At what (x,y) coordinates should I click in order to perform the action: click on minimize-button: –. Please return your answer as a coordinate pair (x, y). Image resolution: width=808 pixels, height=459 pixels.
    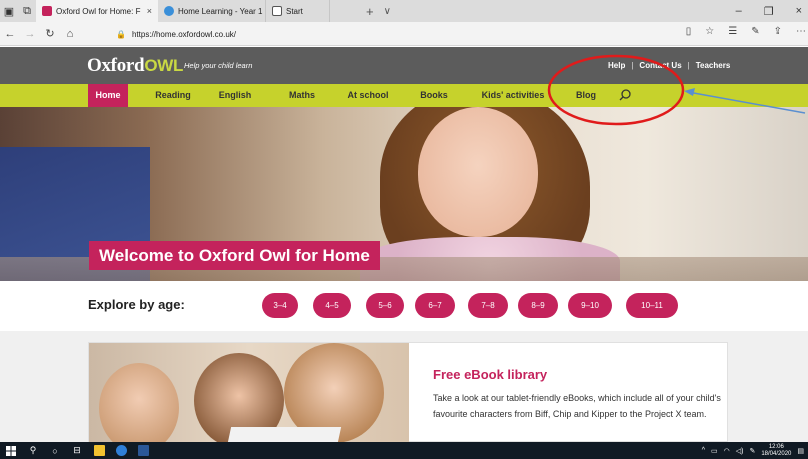
    Looking at the image, I should click on (739, 11).